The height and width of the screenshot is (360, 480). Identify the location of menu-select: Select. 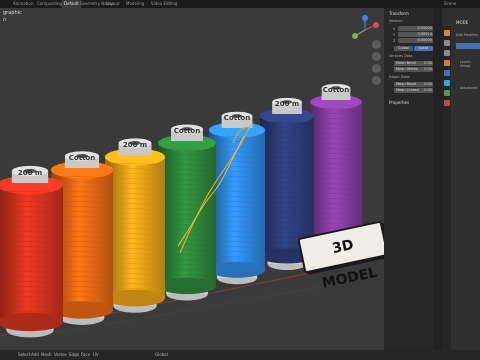
(24, 355).